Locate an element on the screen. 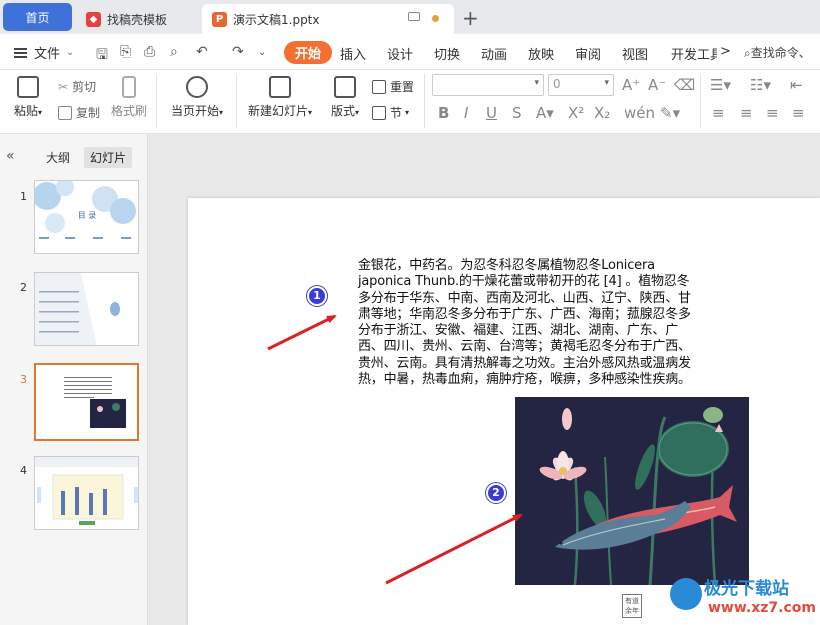  collapse-panel-icon: « is located at coordinates (10, 156).